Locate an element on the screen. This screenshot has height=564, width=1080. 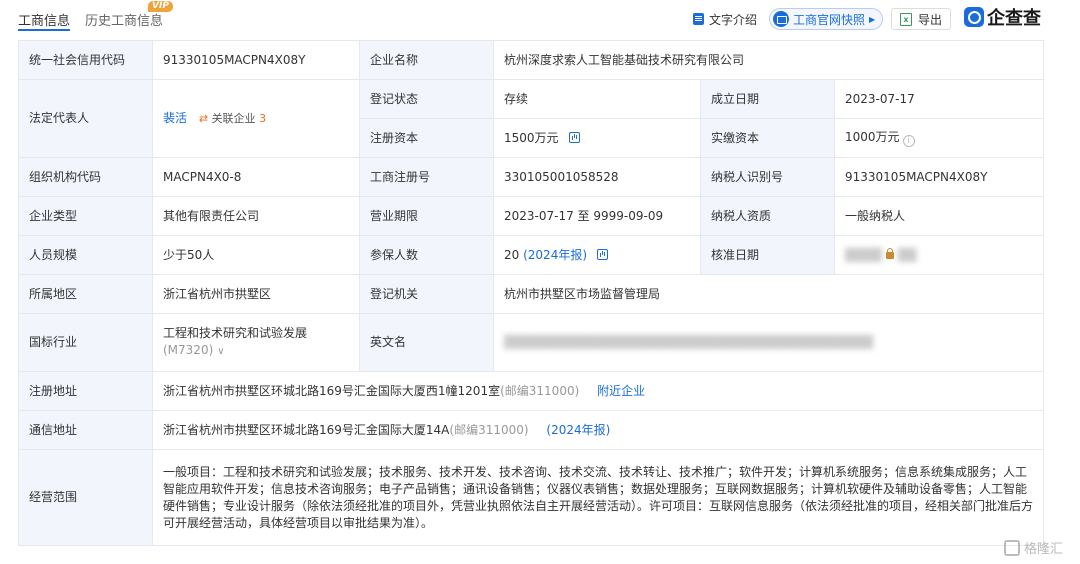
insured-cell: 20 (2024年报) is located at coordinates (597, 255).